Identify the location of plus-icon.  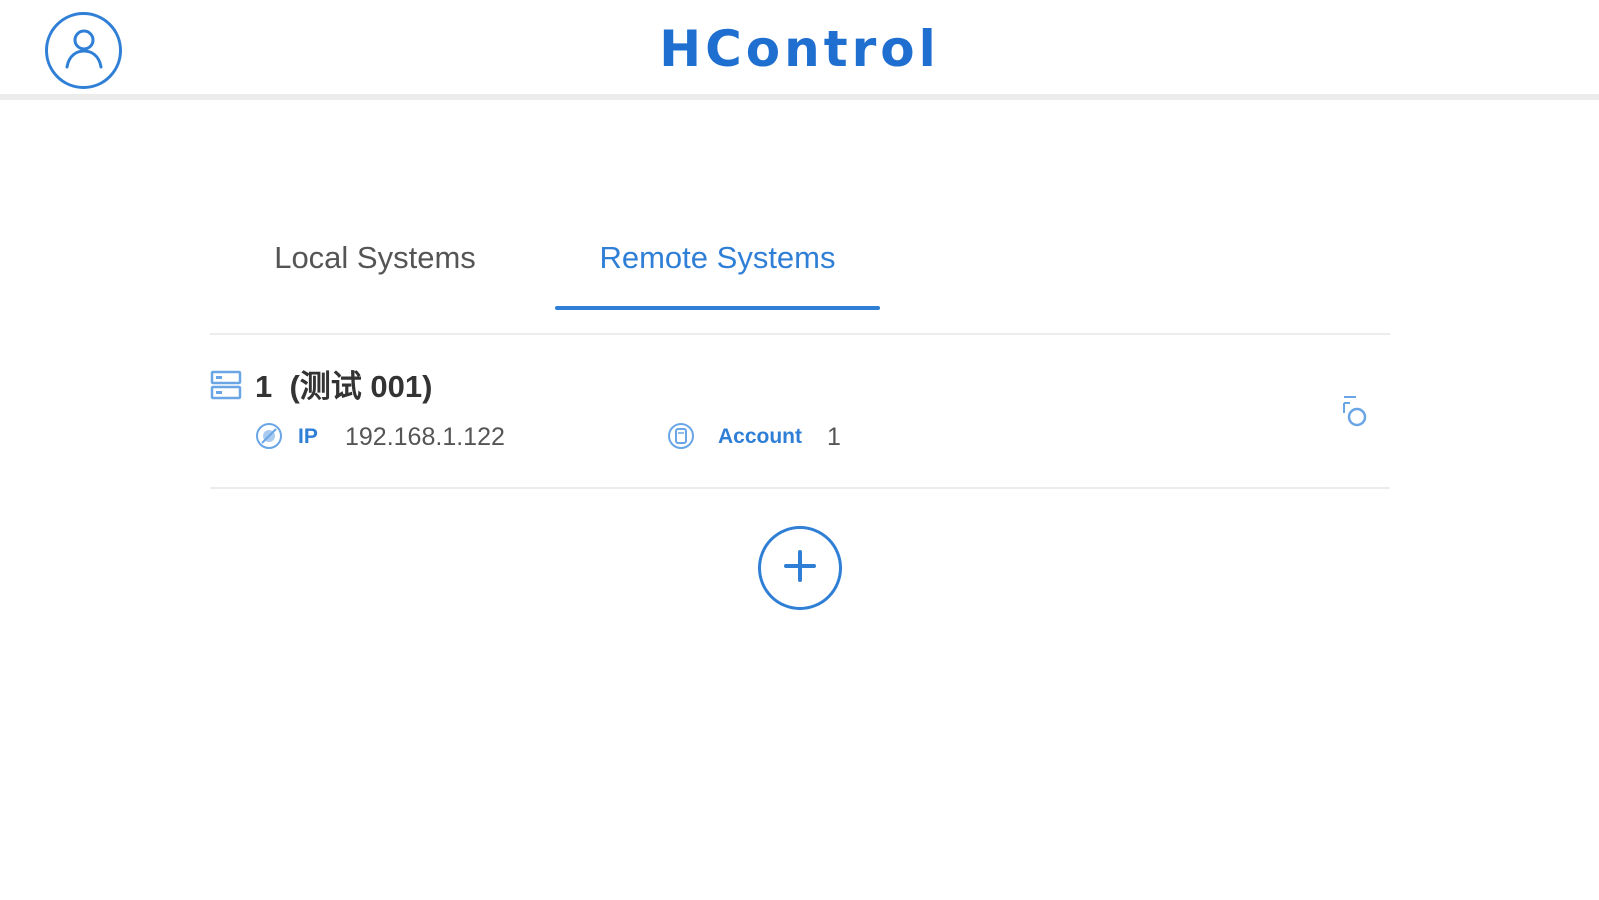
(800, 568).